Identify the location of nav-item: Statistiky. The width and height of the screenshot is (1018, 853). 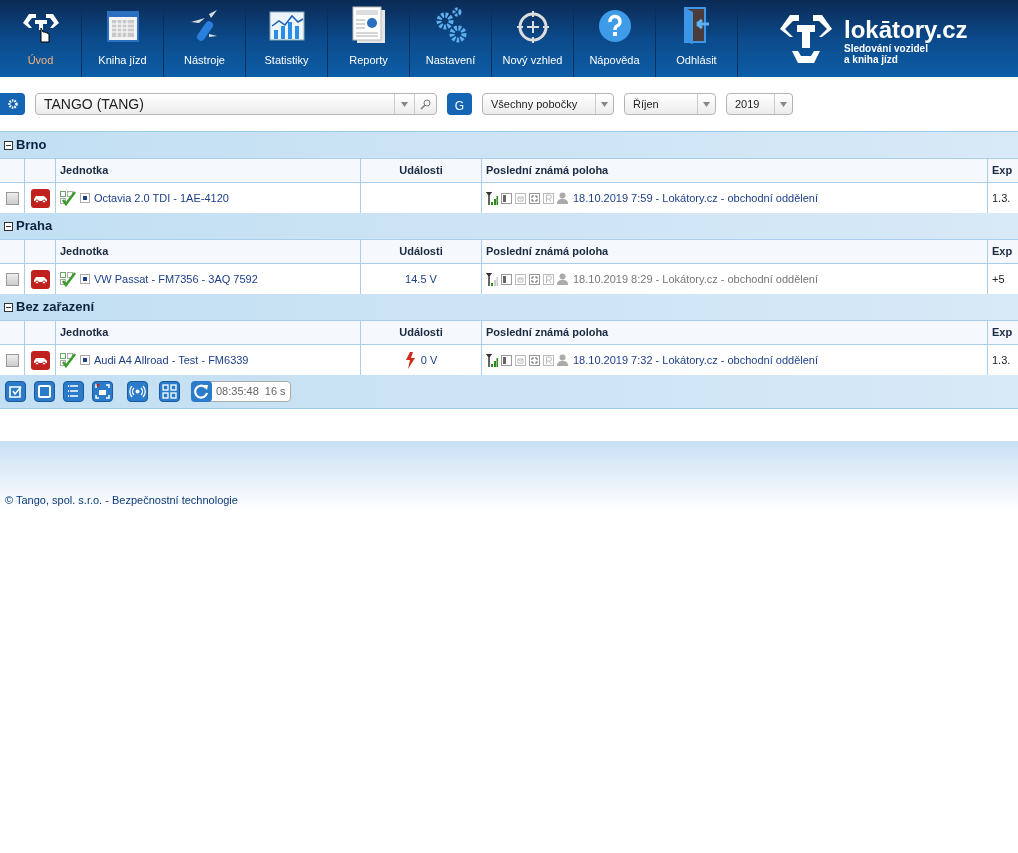
(287, 38).